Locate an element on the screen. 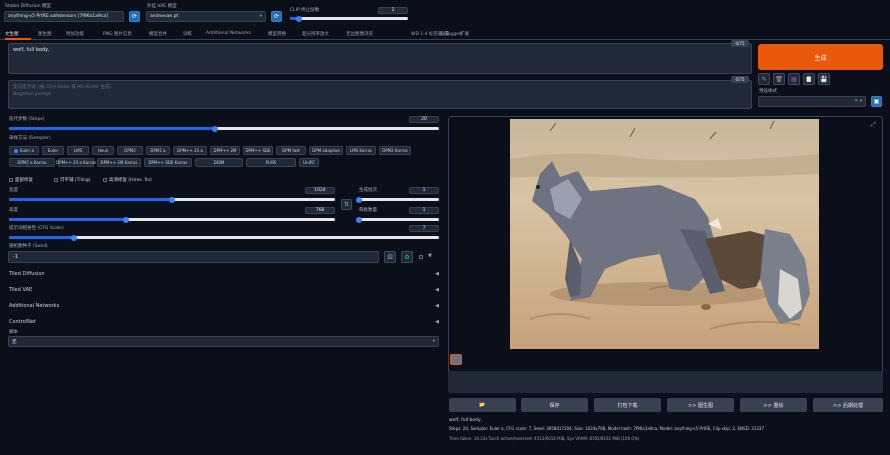 The image size is (890, 455). sampler-option: DPM++ 2S a is located at coordinates (190, 150).